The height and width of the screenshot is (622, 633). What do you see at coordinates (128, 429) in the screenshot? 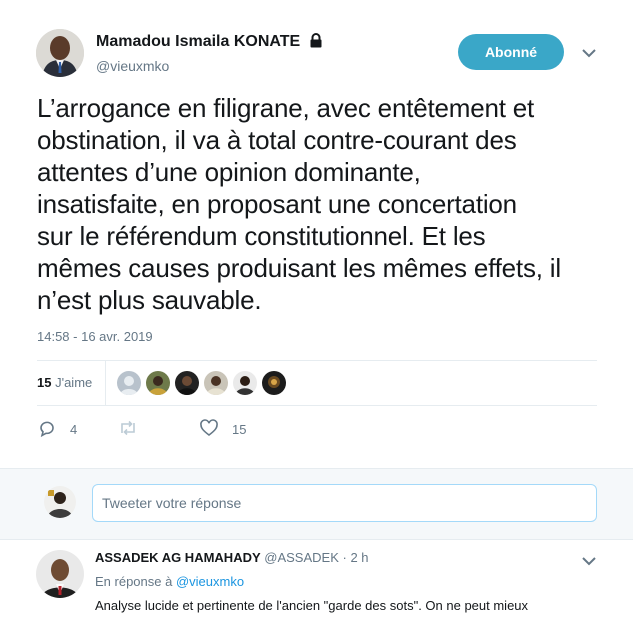
I see `retweet-icon` at bounding box center [128, 429].